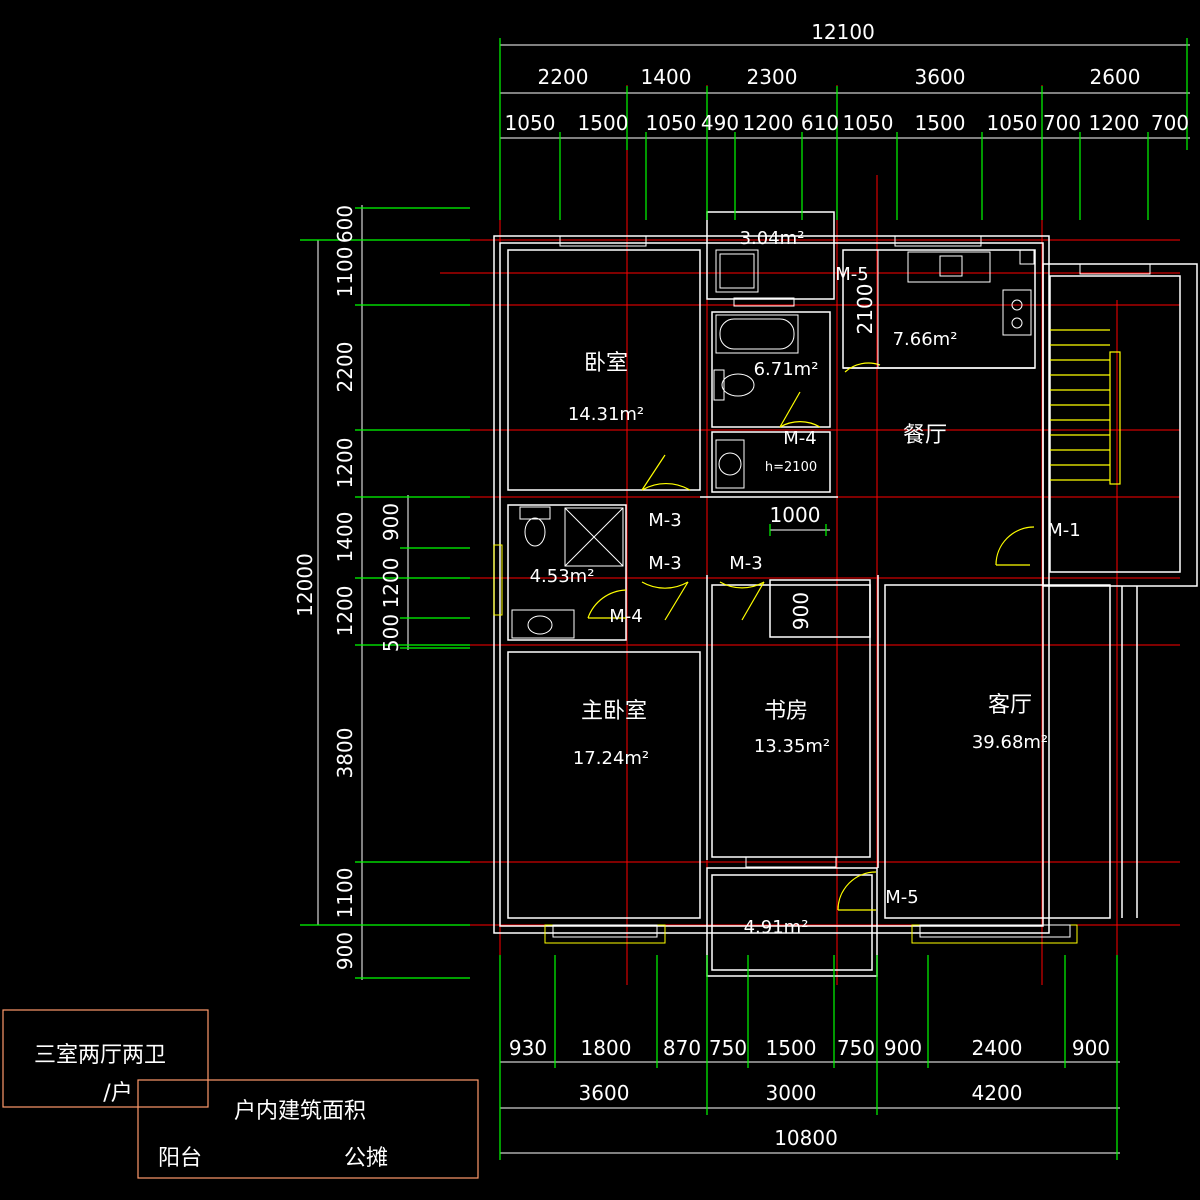 The height and width of the screenshot is (1200, 1200). I want to click on bottom-dim-1-1: 1800, so click(606, 1048).